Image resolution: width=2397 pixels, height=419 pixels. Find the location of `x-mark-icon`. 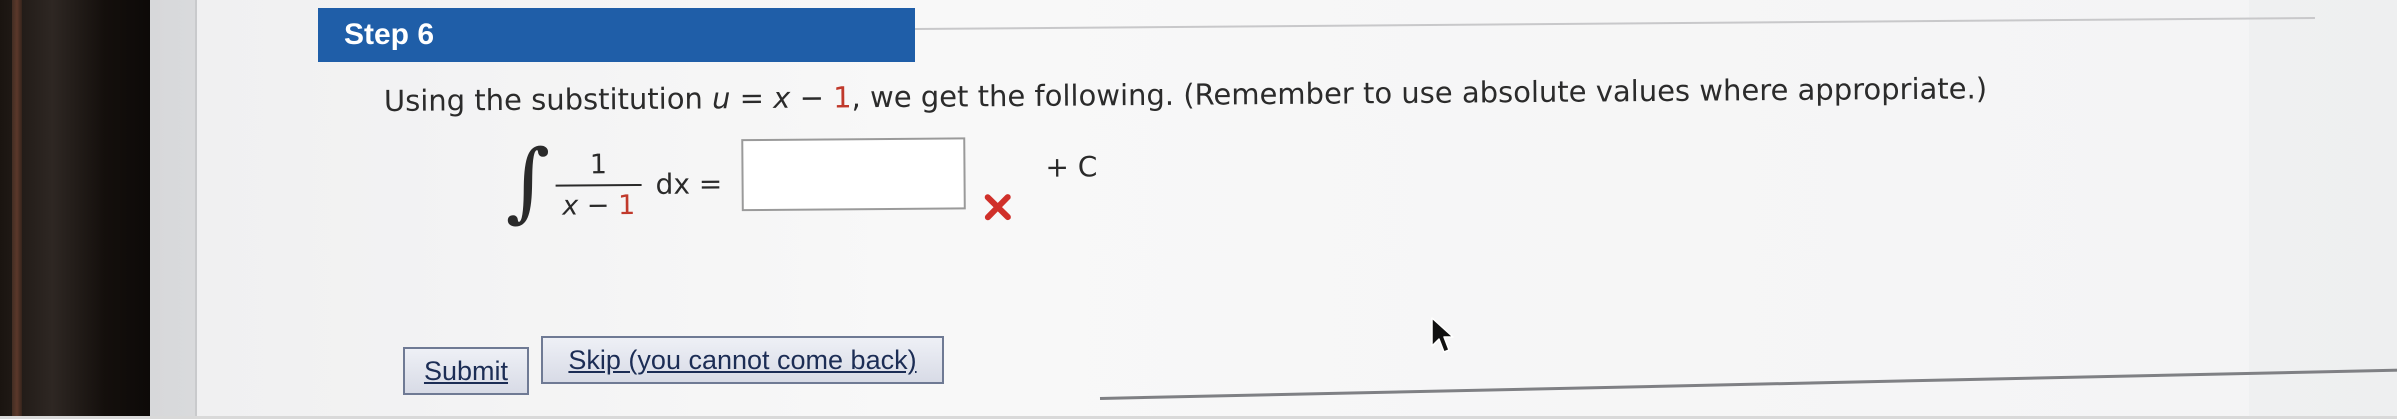

x-mark-icon is located at coordinates (997, 207).